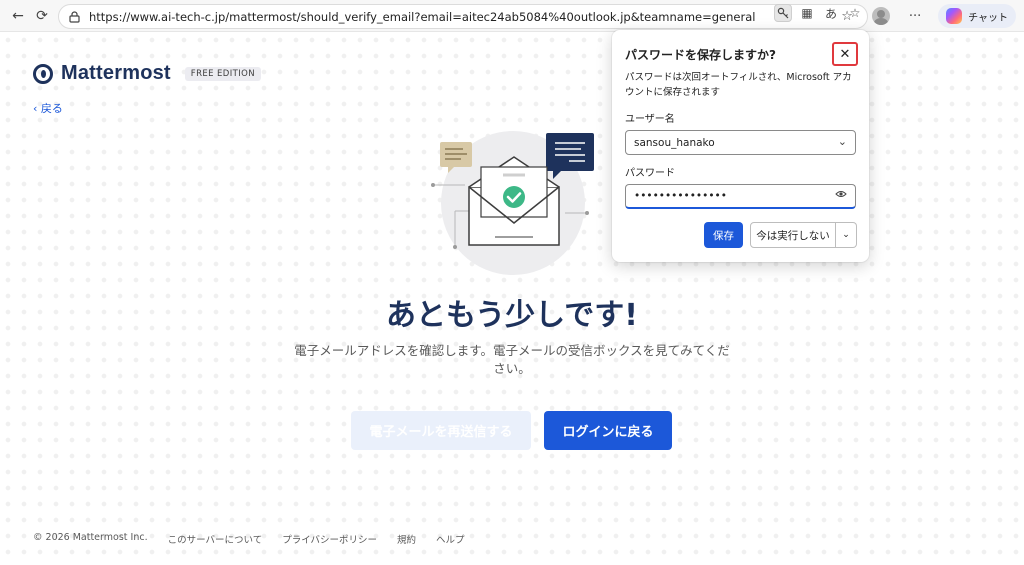 The image size is (1024, 565). What do you see at coordinates (90, 537) in the screenshot?
I see `footer-copyright: © 2026 Mattermost Inc.` at bounding box center [90, 537].